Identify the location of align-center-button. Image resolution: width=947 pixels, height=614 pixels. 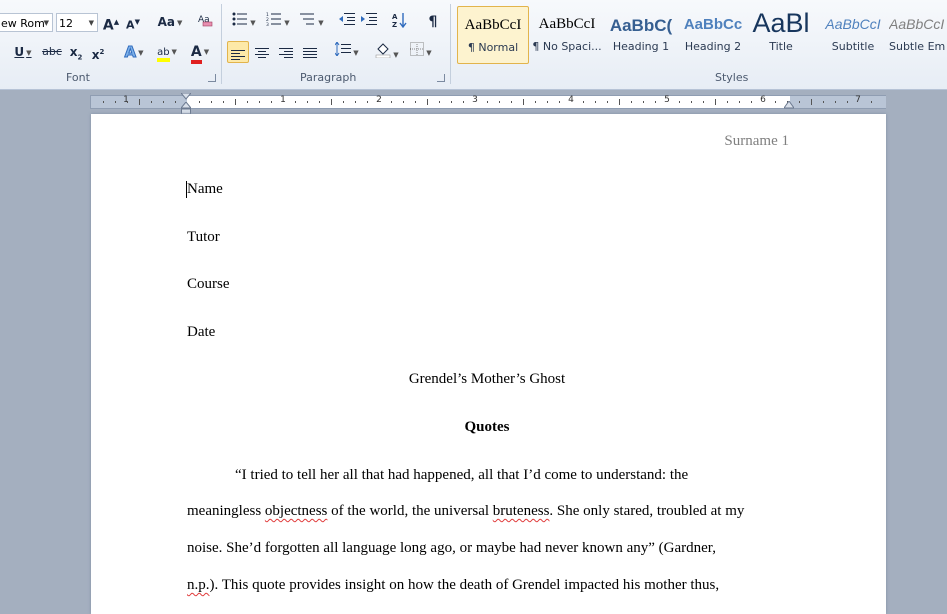
(262, 52).